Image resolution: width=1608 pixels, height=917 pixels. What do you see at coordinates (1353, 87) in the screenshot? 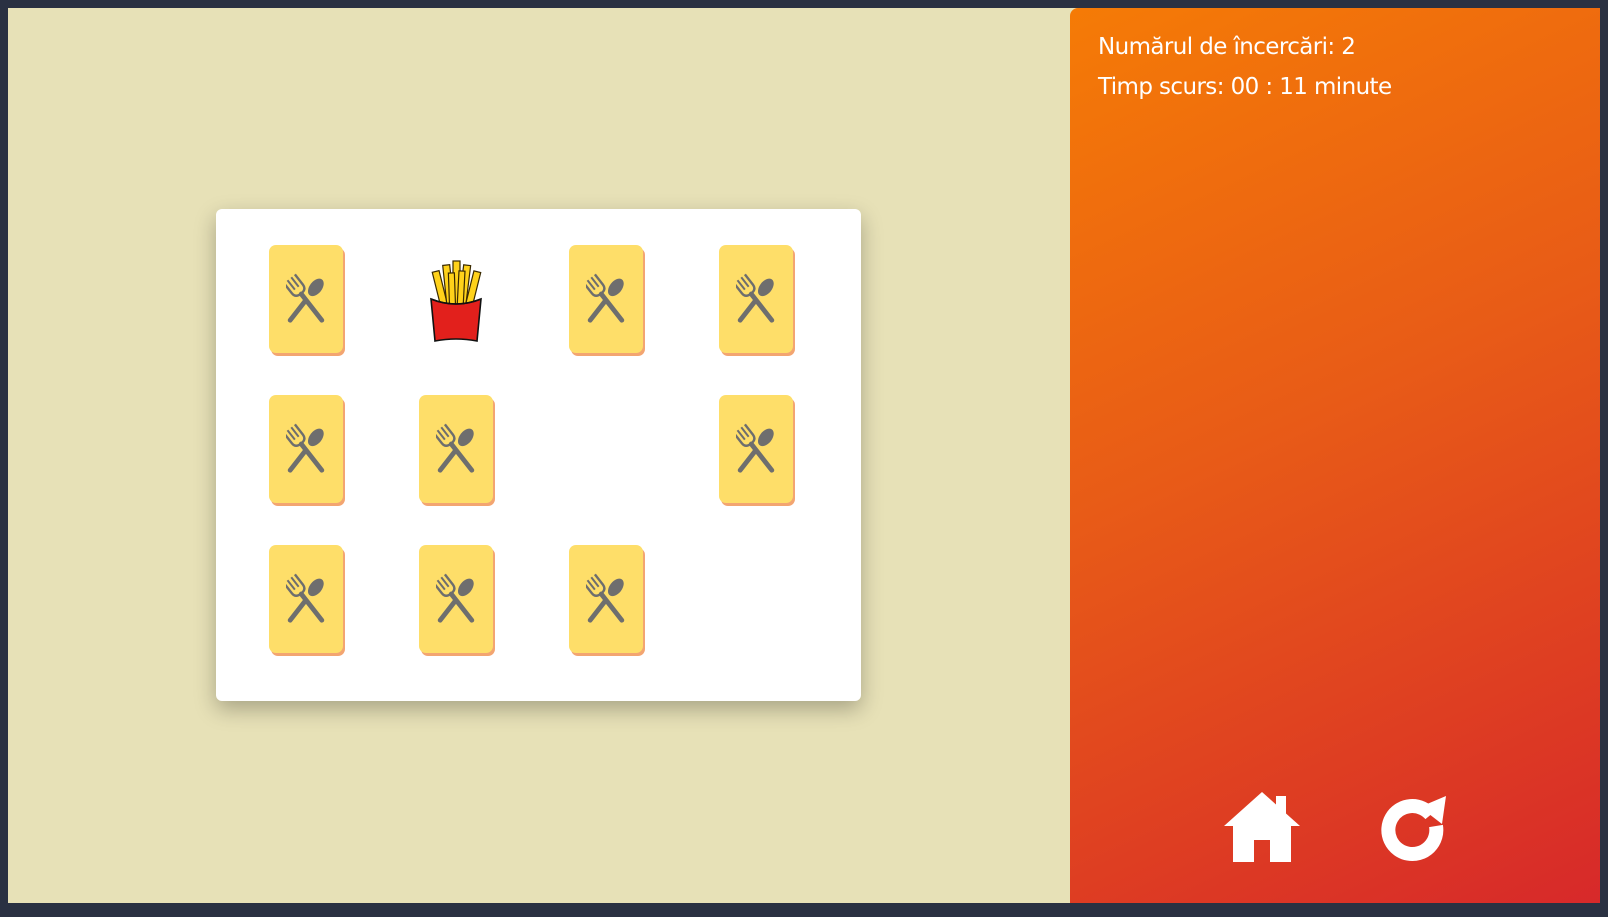
I see `time-unit: minute` at bounding box center [1353, 87].